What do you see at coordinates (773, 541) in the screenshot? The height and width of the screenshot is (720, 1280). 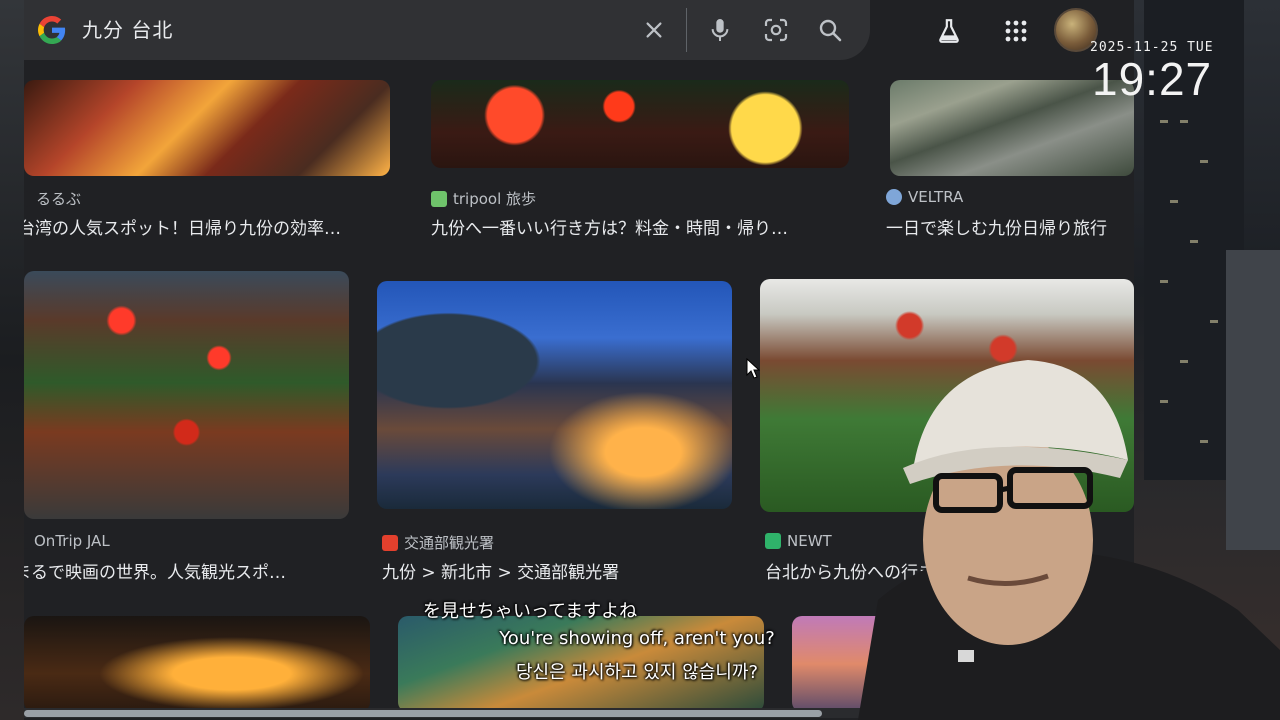 I see `newt-favicon-icon` at bounding box center [773, 541].